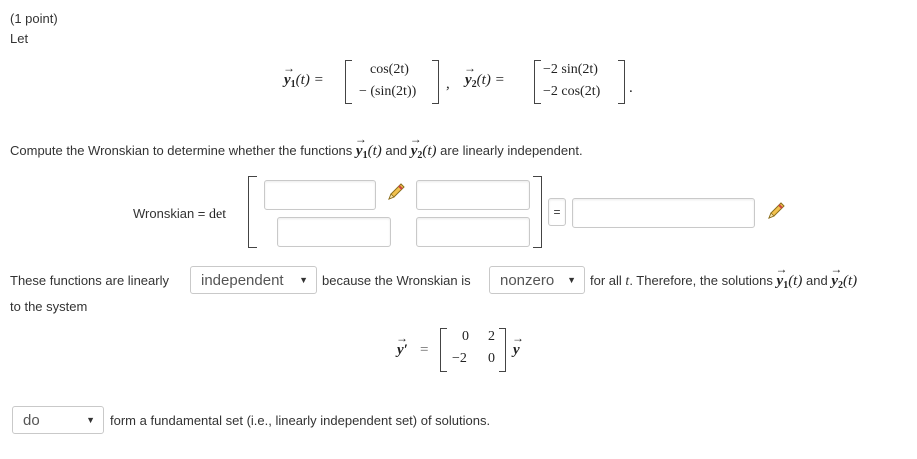  What do you see at coordinates (537, 280) in the screenshot?
I see `wronskian-value-select: nonzero ▼` at bounding box center [537, 280].